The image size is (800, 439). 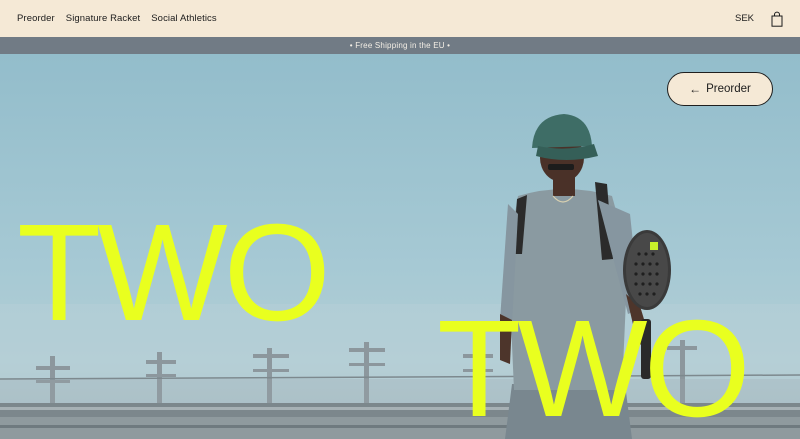 What do you see at coordinates (777, 19) in the screenshot?
I see `shopping-bag-icon` at bounding box center [777, 19].